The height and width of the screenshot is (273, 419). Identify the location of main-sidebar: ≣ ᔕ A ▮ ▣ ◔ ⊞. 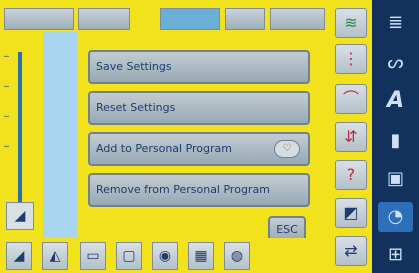
(395, 136).